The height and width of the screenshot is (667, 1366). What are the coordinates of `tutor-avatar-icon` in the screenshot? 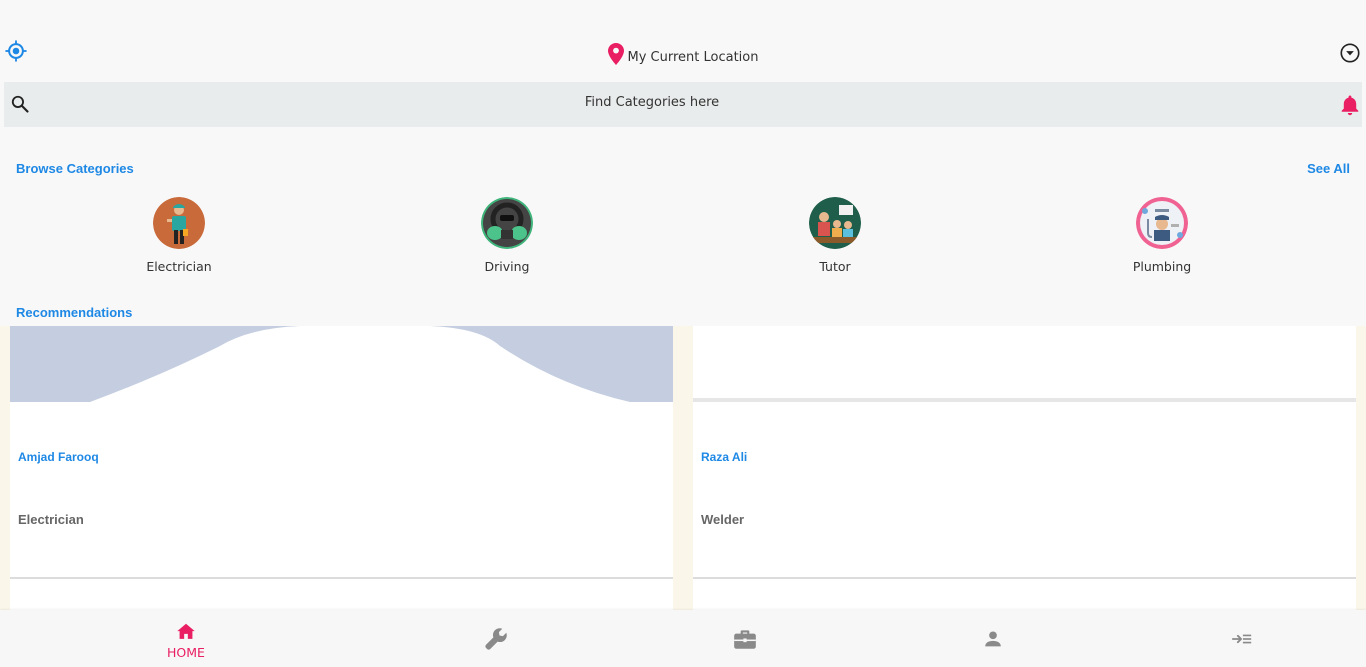 It's located at (835, 223).